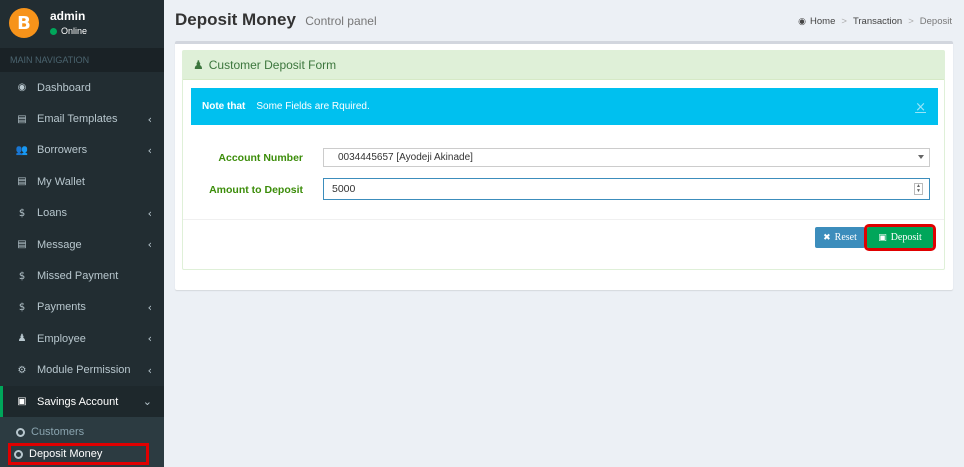  What do you see at coordinates (74, 31) in the screenshot?
I see `status-text: Online` at bounding box center [74, 31].